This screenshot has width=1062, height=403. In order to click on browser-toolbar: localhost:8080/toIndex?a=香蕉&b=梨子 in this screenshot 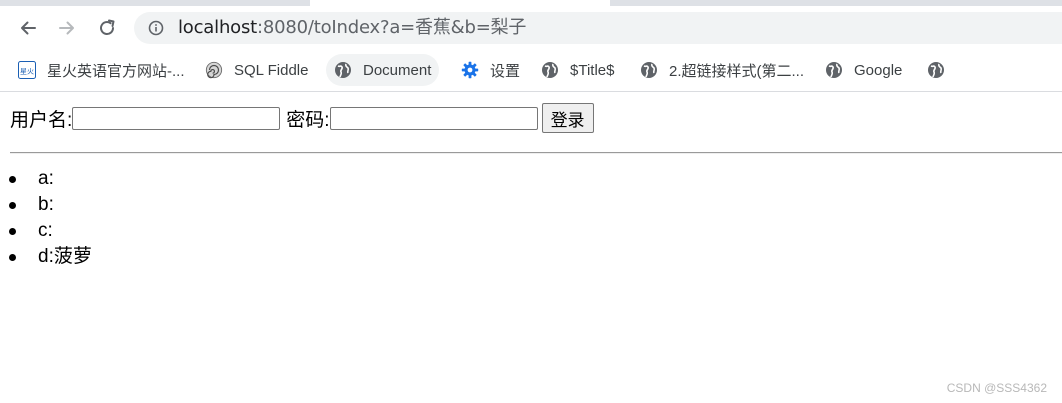, I will do `click(531, 28)`.